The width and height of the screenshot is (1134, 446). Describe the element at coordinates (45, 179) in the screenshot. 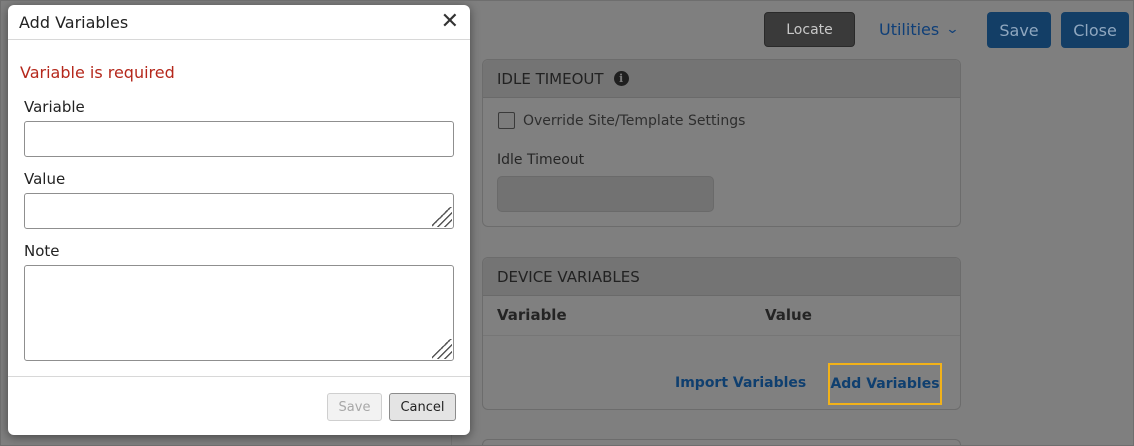

I see `value-label: Value` at that location.